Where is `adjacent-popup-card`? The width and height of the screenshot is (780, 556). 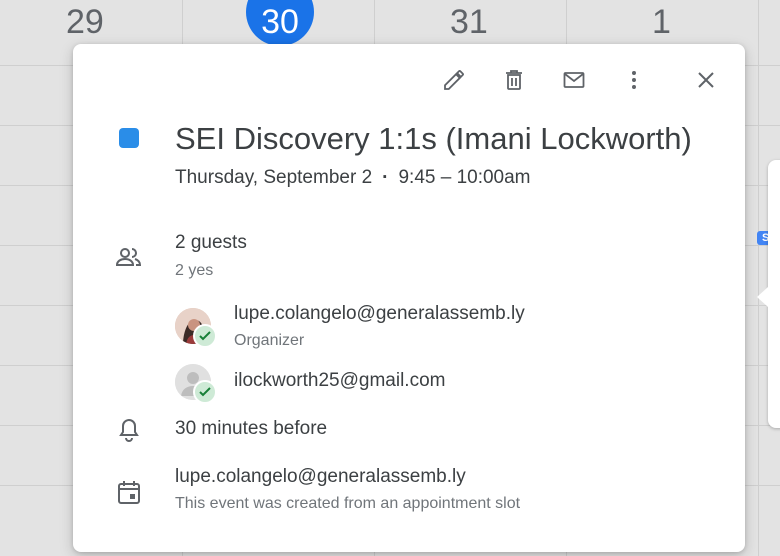
adjacent-popup-card is located at coordinates (774, 294).